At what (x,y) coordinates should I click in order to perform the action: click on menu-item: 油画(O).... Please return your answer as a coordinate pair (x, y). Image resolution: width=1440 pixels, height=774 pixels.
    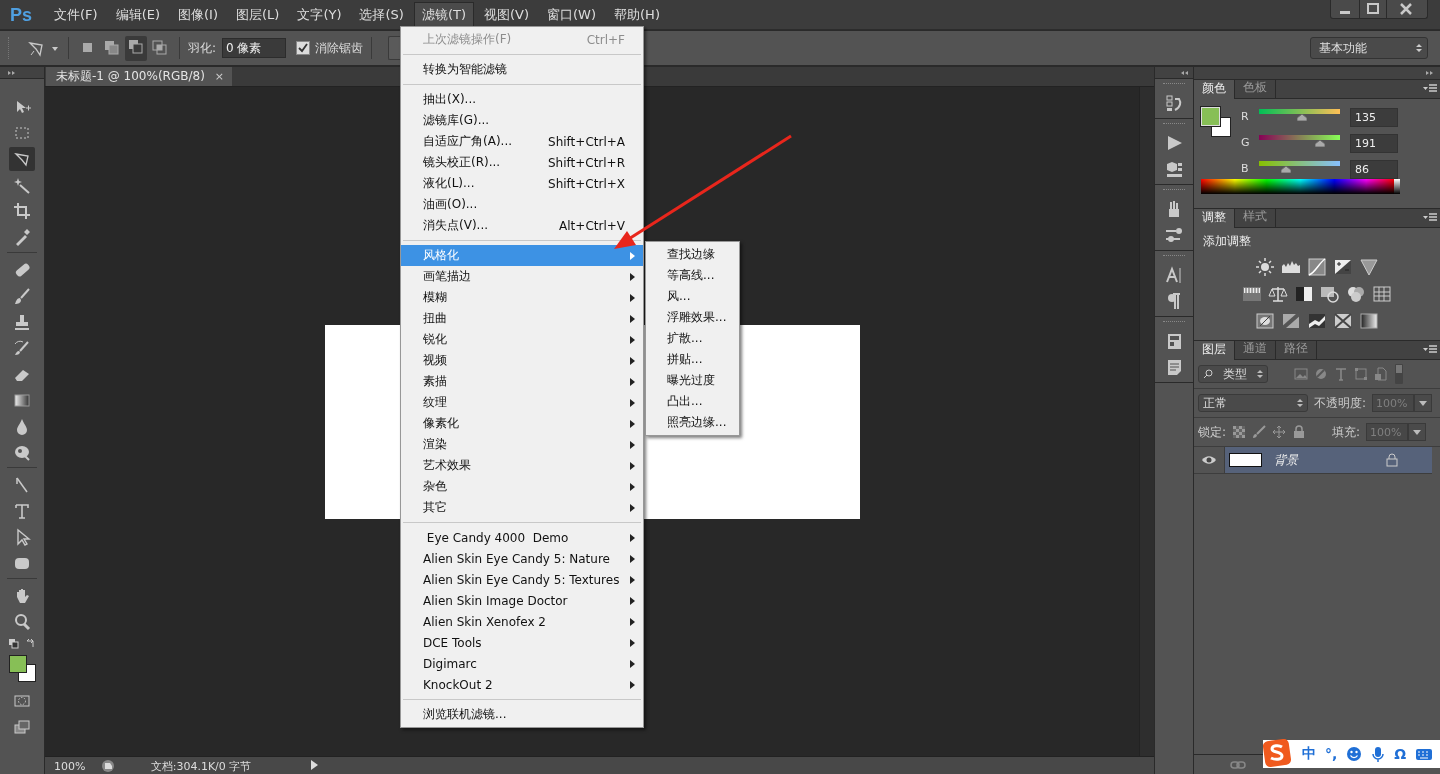
    Looking at the image, I should click on (522, 204).